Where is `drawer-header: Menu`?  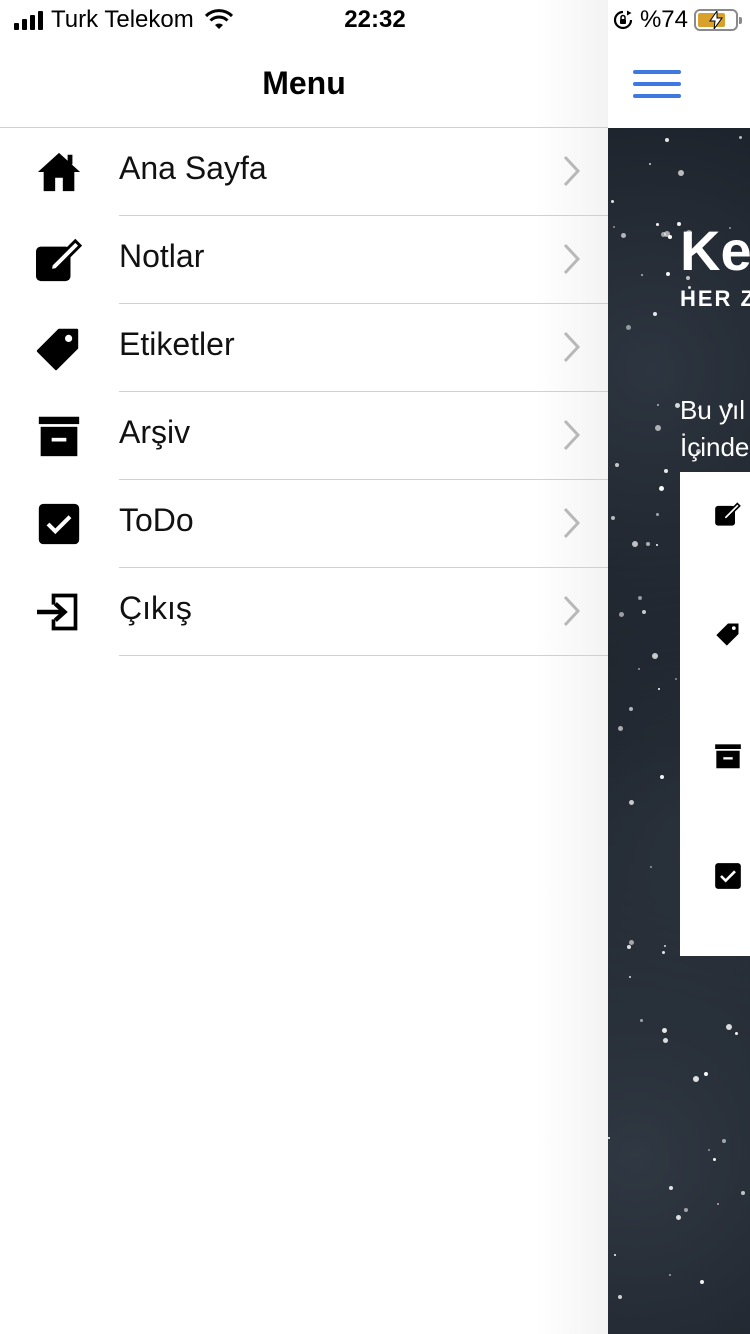
drawer-header: Menu is located at coordinates (304, 85).